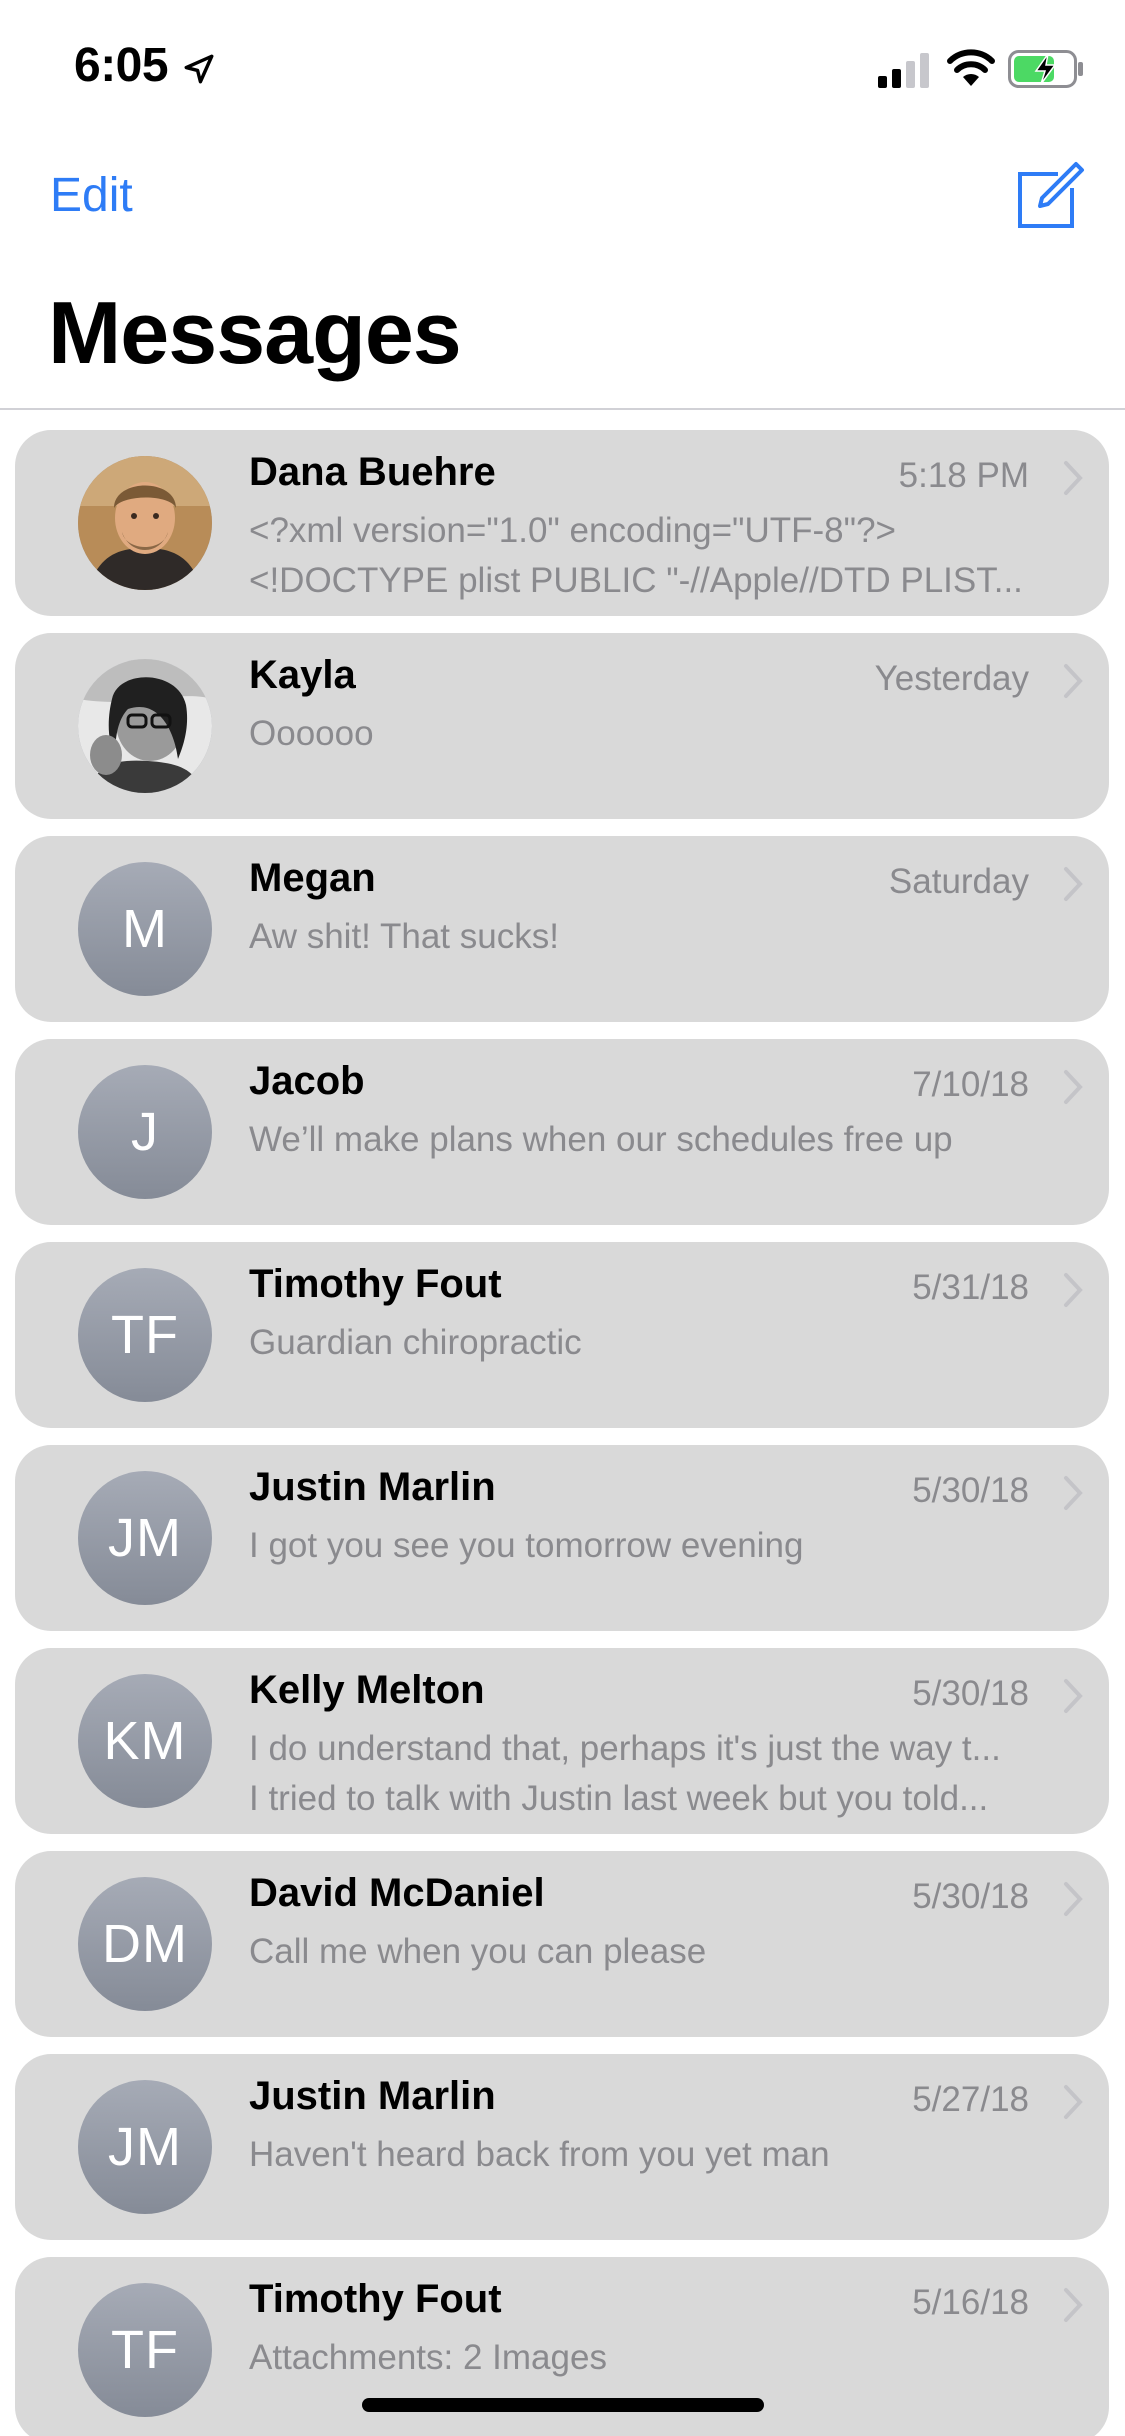 The width and height of the screenshot is (1125, 2436). What do you see at coordinates (572, 530) in the screenshot?
I see `preview-line: <?xml version="1.0" encoding="UTF-8"?>` at bounding box center [572, 530].